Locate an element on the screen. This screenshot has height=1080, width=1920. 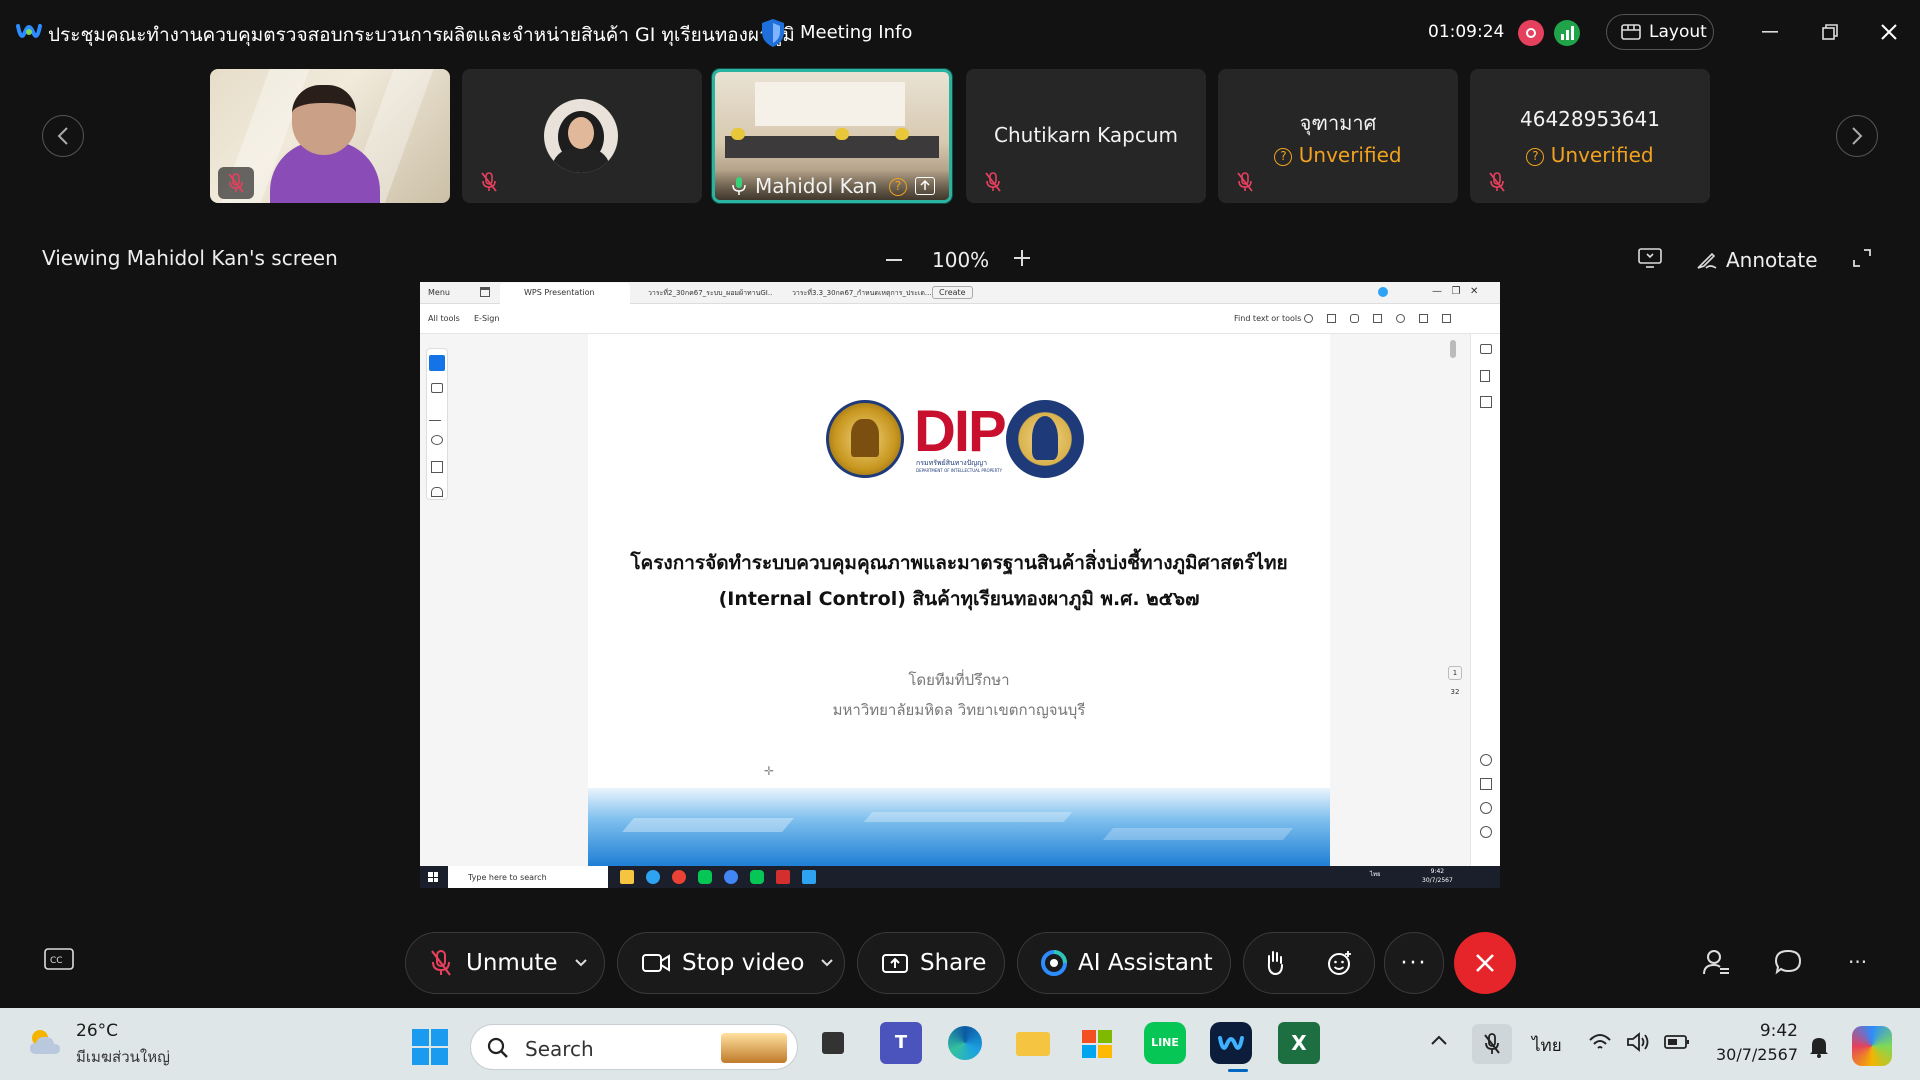
pen-tool-icon is located at coordinates (437, 415).